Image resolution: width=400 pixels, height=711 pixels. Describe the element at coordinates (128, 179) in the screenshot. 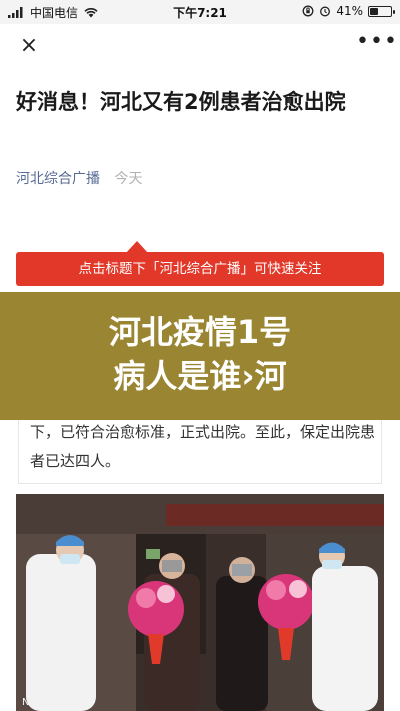

I see `publish-date: 今天` at that location.